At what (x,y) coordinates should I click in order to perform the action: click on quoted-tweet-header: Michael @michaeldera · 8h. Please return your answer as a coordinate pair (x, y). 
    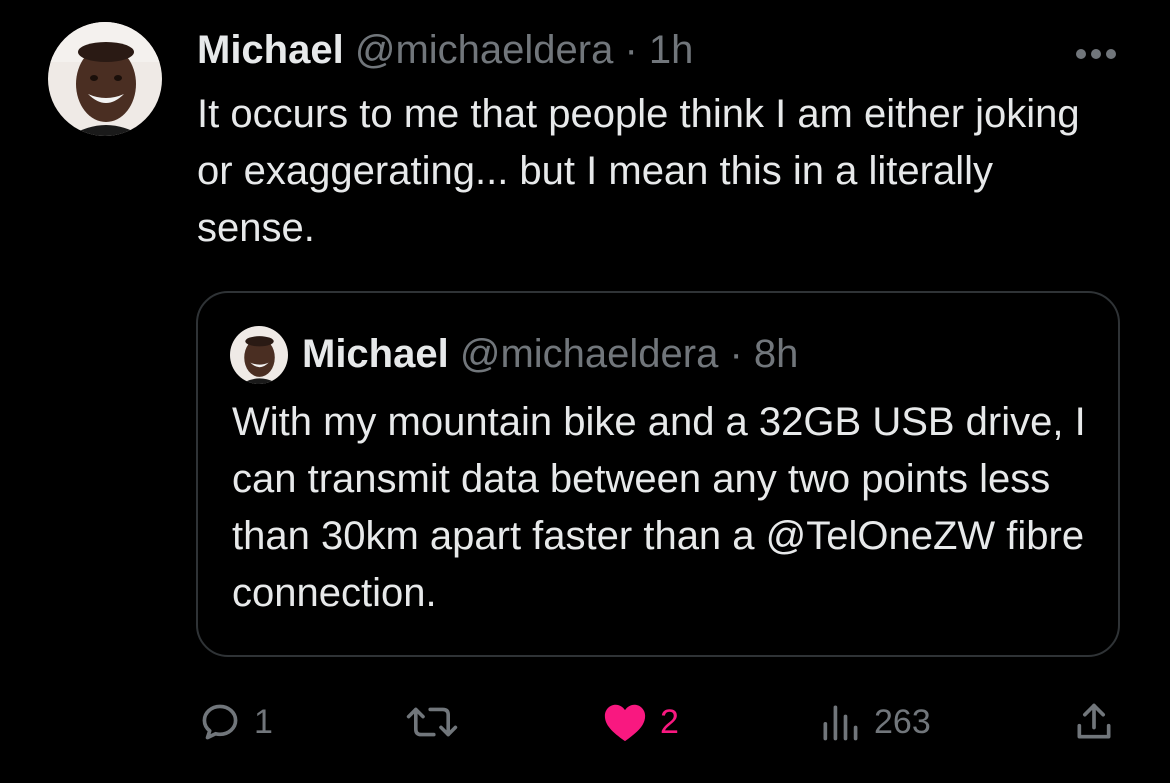
    Looking at the image, I should click on (550, 354).